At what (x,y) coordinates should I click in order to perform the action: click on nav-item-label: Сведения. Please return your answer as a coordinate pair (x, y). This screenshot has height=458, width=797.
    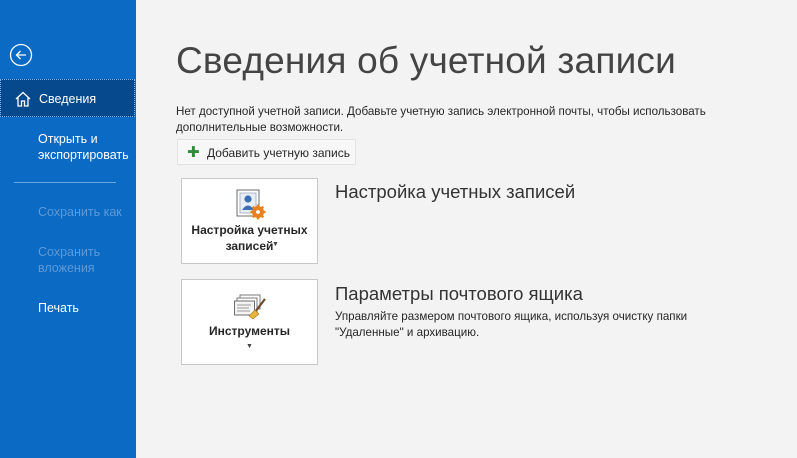
    Looking at the image, I should click on (68, 99).